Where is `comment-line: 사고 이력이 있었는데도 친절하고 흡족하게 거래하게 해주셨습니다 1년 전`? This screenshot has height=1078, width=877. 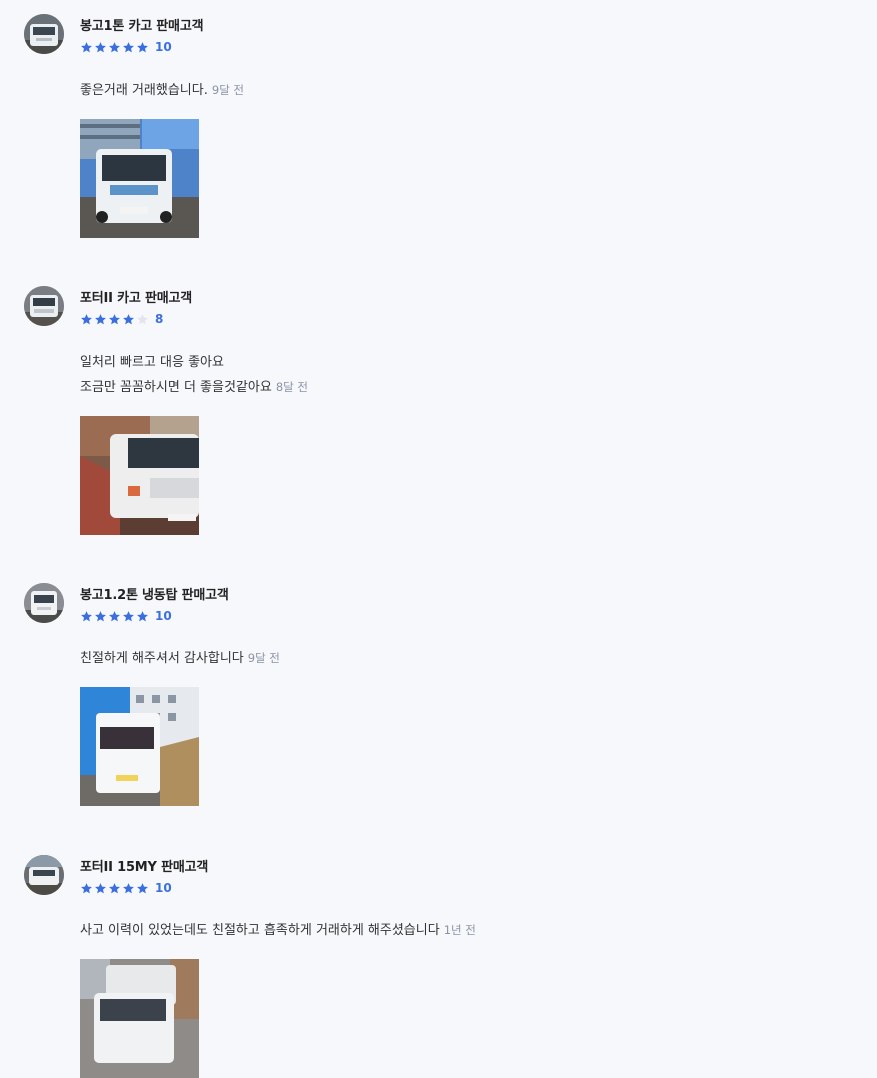
comment-line: 사고 이력이 있었는데도 친절하고 흡족하게 거래하게 해주셨습니다 1년 전 is located at coordinates (278, 930).